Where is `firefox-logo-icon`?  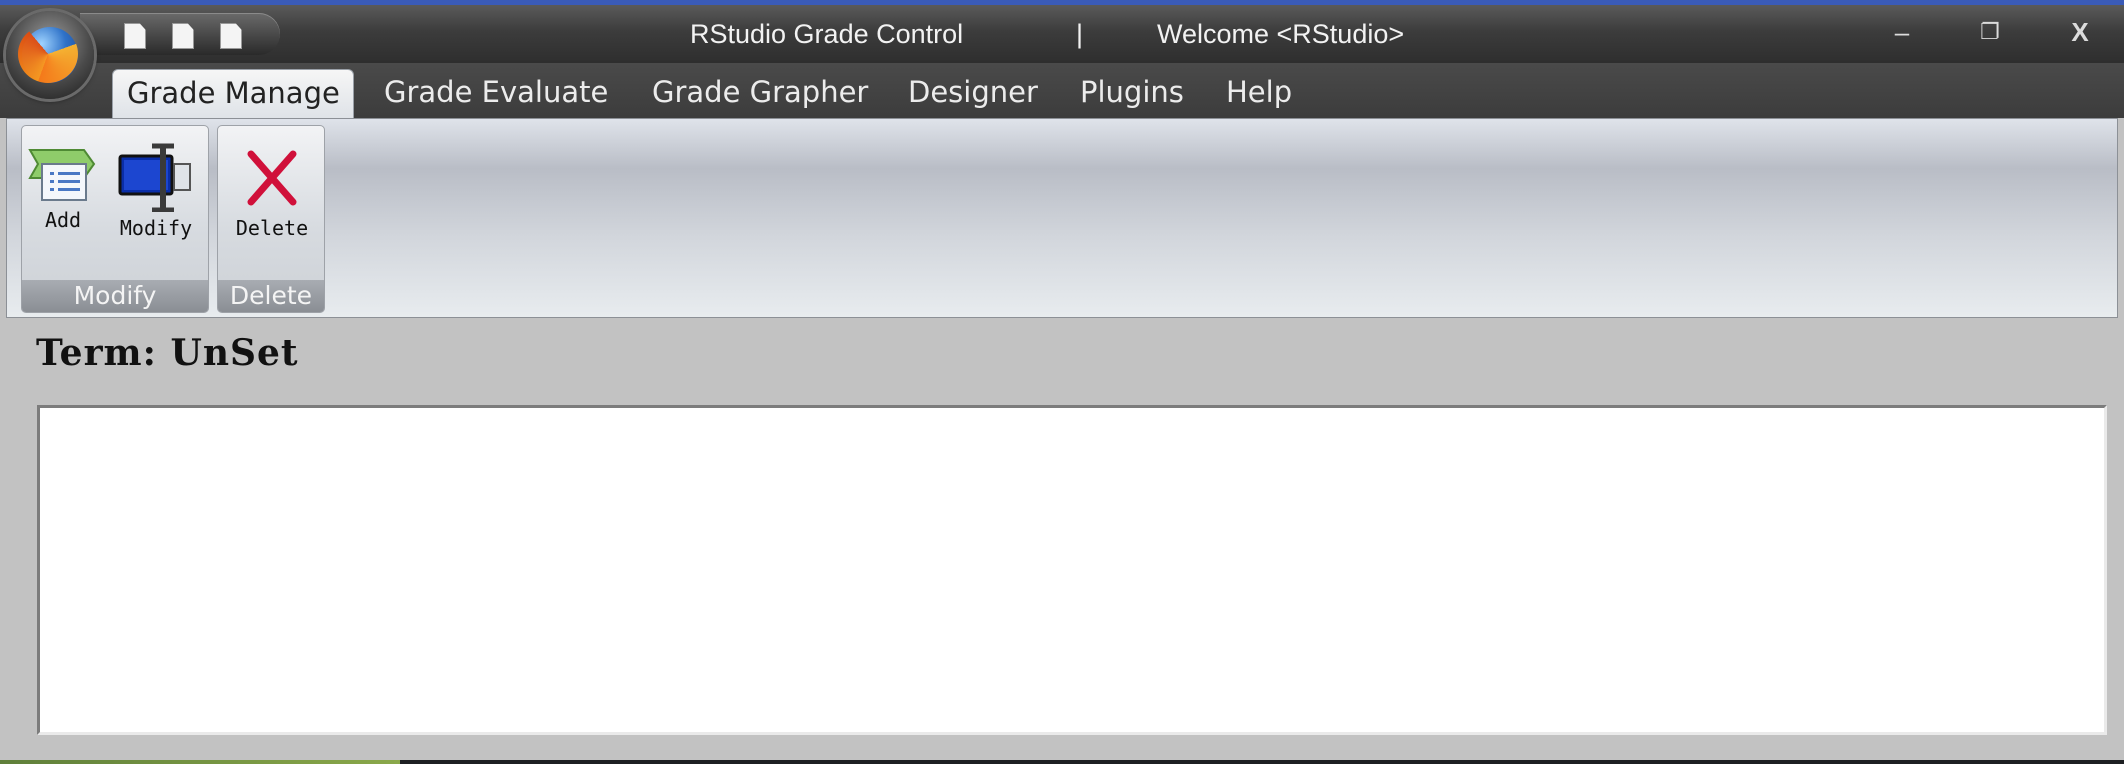 firefox-logo-icon is located at coordinates (48, 54).